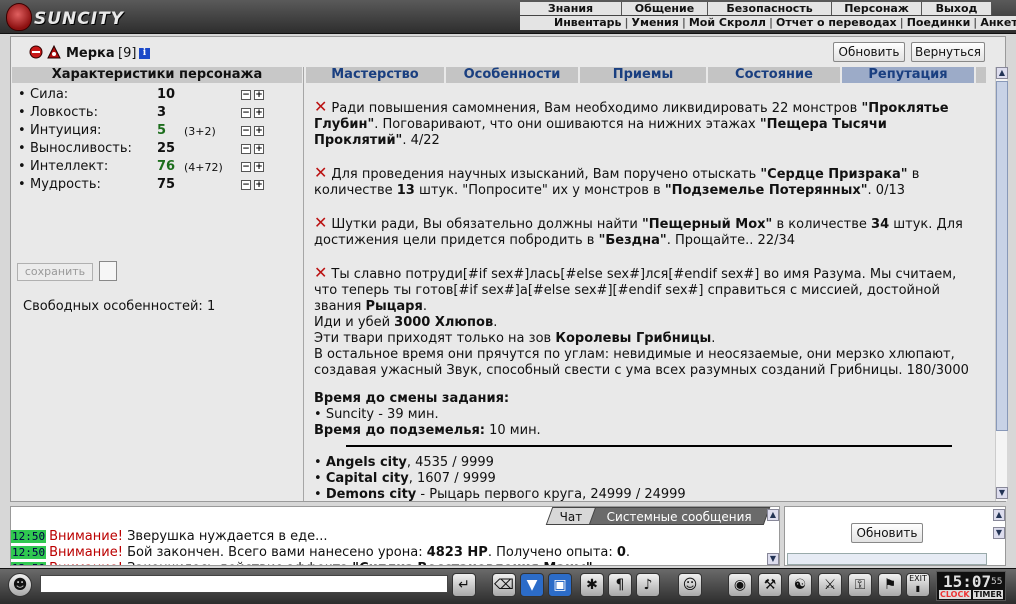 Image resolution: width=1016 pixels, height=604 pixels. What do you see at coordinates (887, 559) in the screenshot?
I see `horizontal-scrollbar` at bounding box center [887, 559].